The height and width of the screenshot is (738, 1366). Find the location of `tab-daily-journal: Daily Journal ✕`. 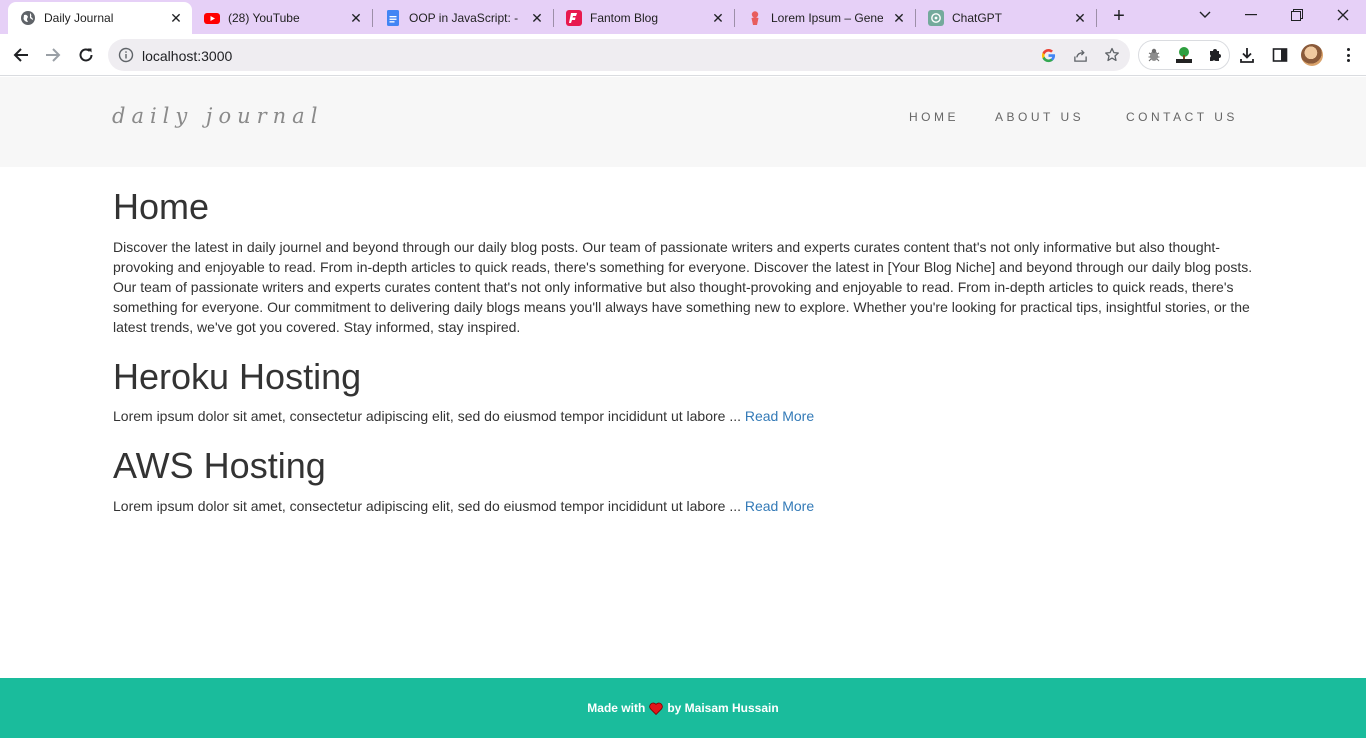

tab-daily-journal: Daily Journal ✕ is located at coordinates (100, 18).